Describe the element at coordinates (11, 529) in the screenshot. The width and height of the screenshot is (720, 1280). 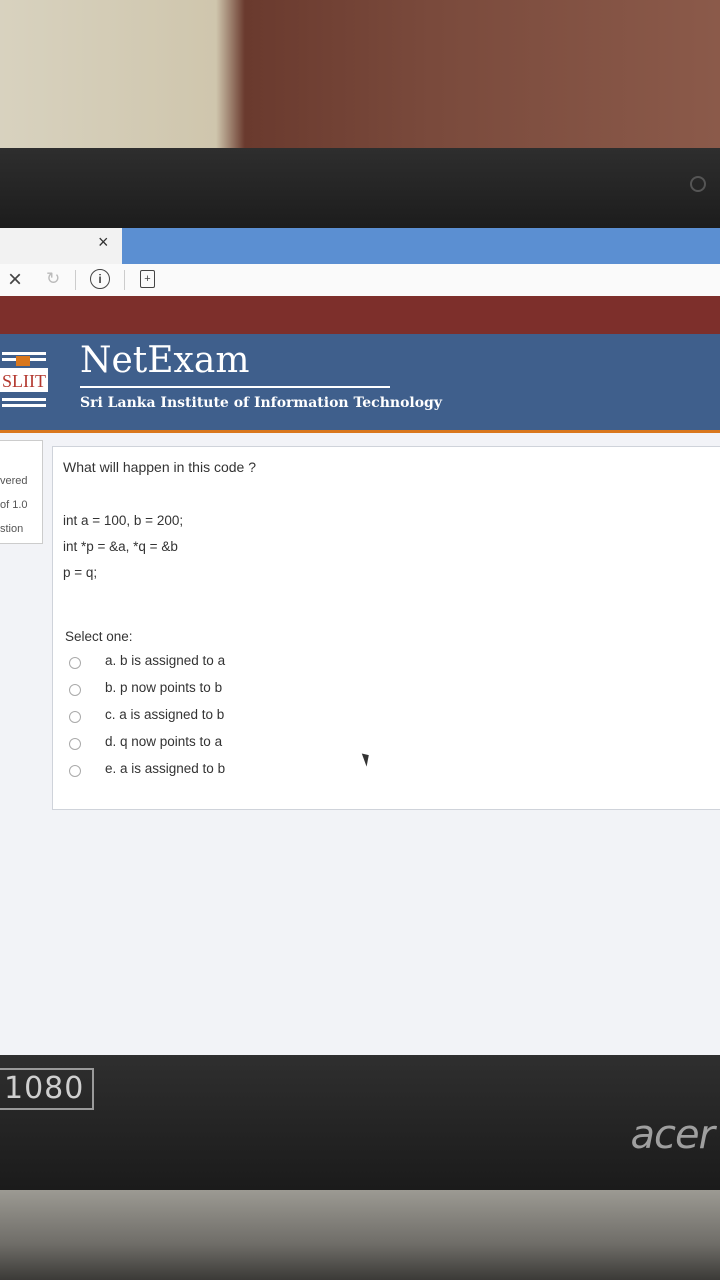
I see `flag-question: stion` at that location.